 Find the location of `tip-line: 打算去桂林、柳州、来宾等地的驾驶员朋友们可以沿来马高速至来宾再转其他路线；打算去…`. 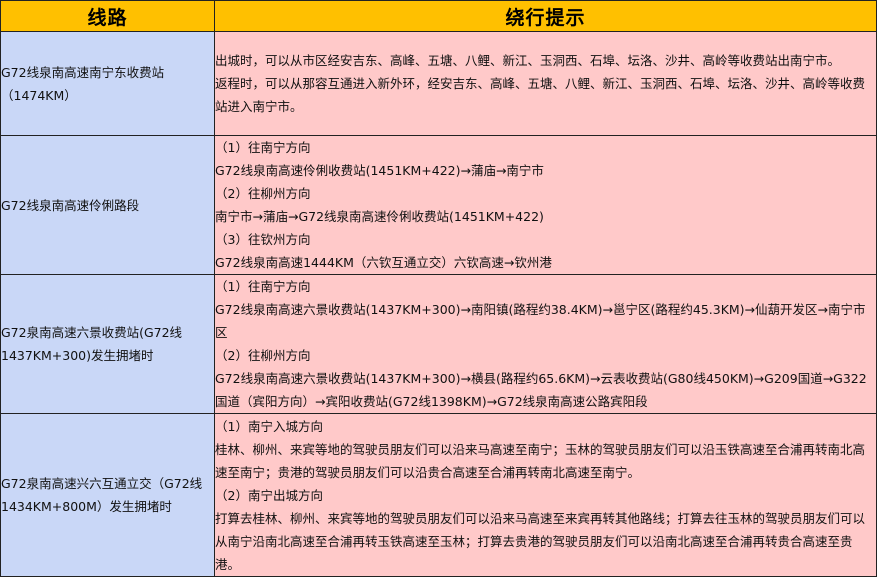

tip-line: 打算去桂林、柳州、来宾等地的驾驶员朋友们可以沿来马高速至来宾再转其他路线；打算去… is located at coordinates (540, 541).